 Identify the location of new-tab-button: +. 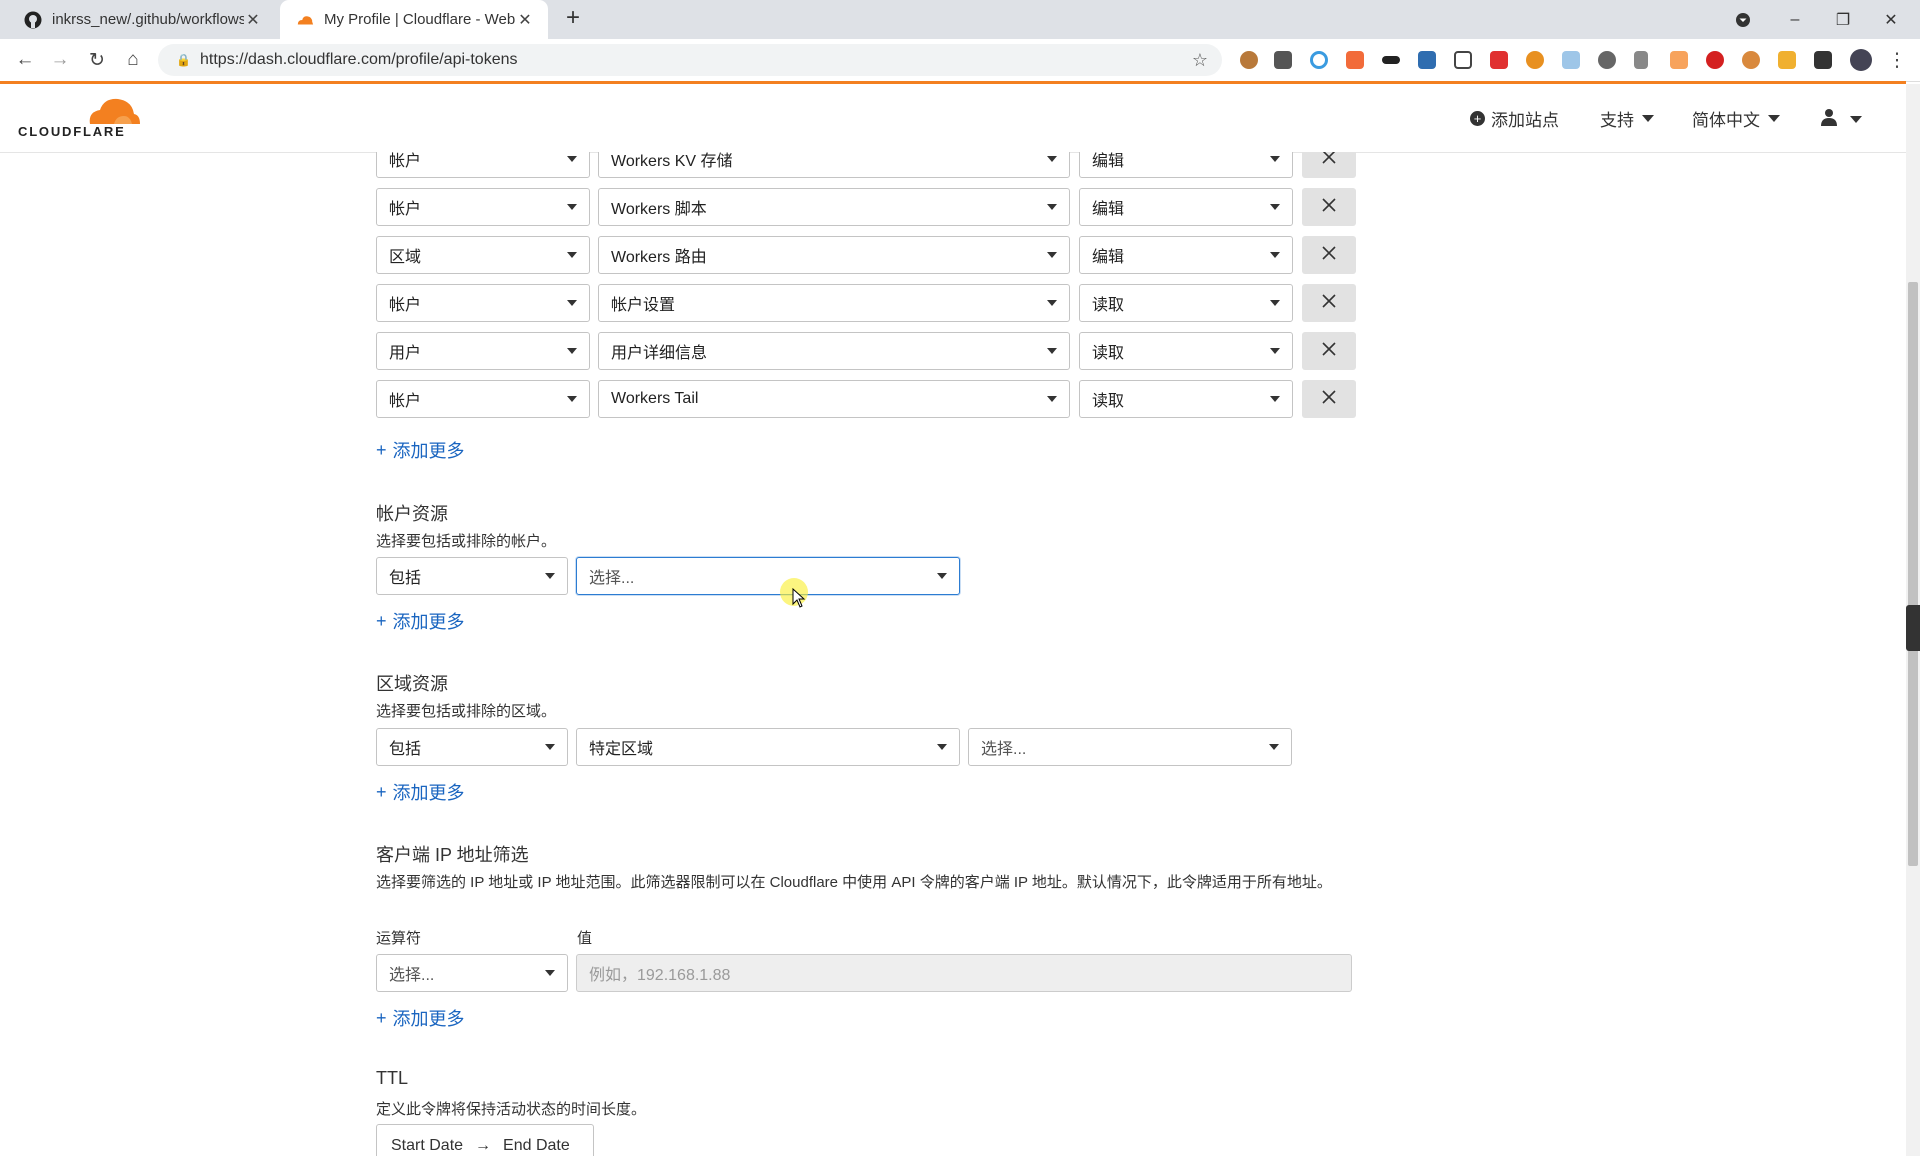
(573, 19).